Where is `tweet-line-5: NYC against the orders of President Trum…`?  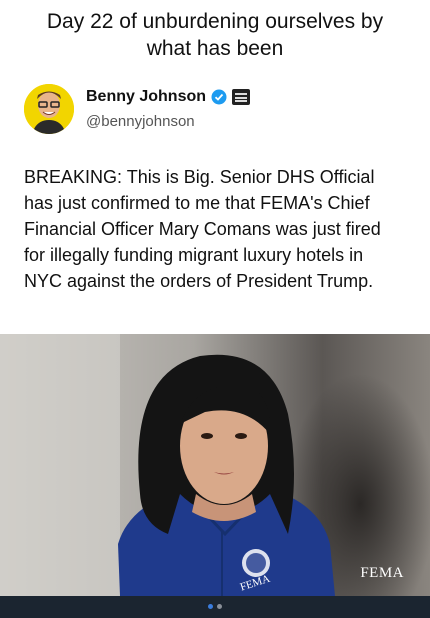 tweet-line-5: NYC against the orders of President Trum… is located at coordinates (199, 281).